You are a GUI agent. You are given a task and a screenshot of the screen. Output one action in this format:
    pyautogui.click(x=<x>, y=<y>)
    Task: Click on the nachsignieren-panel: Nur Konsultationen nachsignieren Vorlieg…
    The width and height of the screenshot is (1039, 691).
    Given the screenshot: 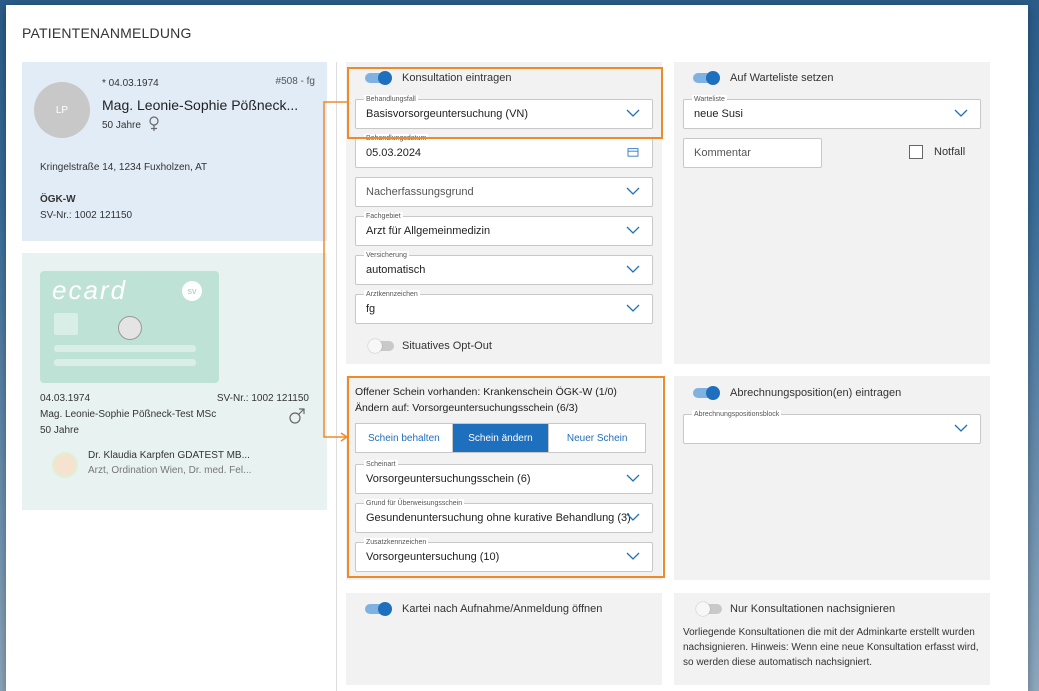 What is the action you would take?
    pyautogui.click(x=832, y=639)
    